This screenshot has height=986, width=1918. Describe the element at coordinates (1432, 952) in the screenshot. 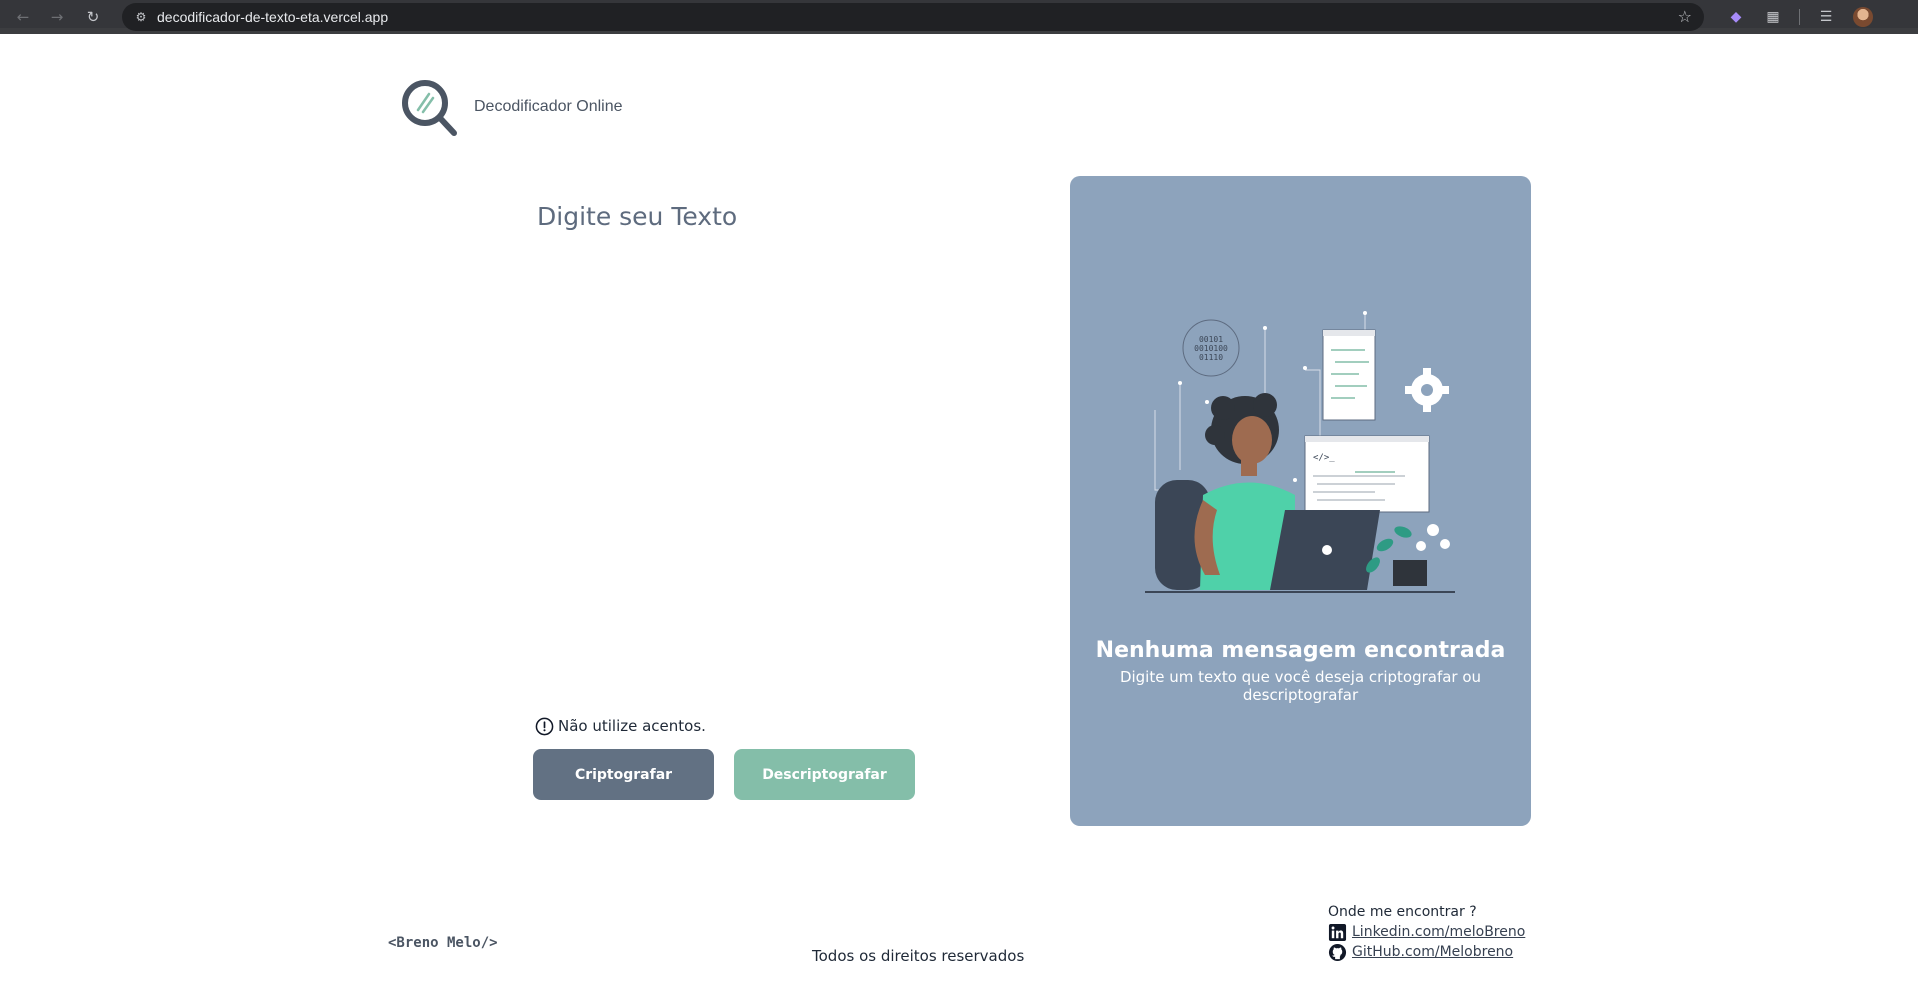

I see `github-link: GitHub.com/Melobreno` at that location.